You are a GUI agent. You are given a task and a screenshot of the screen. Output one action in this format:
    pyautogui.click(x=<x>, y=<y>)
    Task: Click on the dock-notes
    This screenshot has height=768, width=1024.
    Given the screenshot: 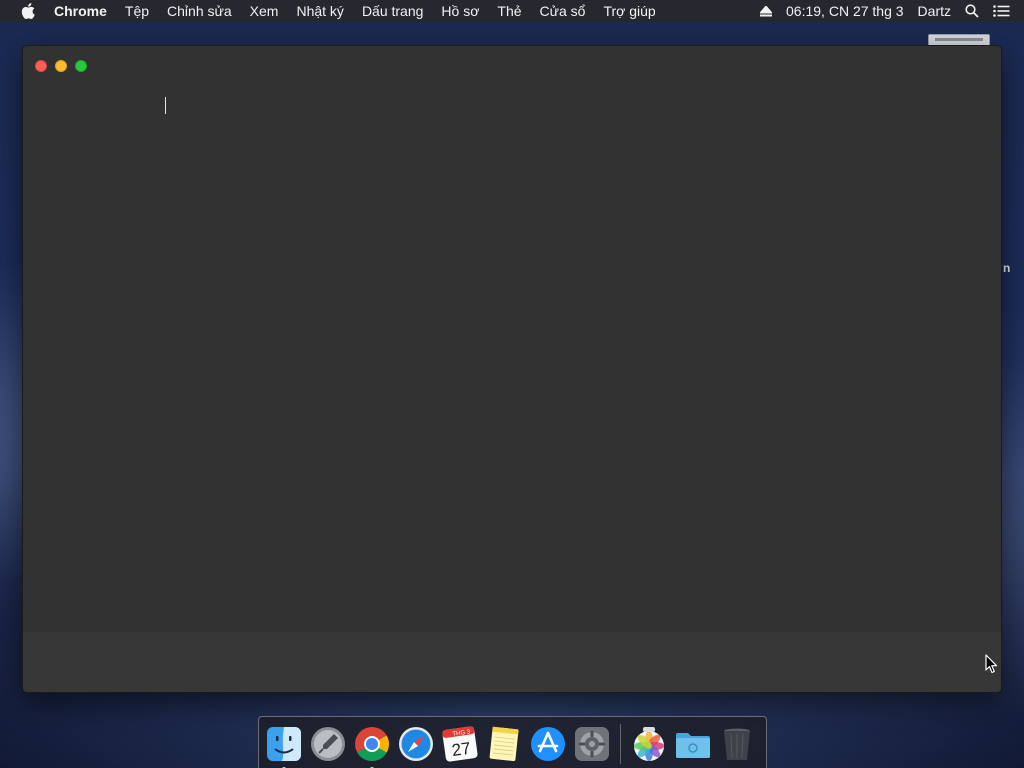 What is the action you would take?
    pyautogui.click(x=504, y=744)
    